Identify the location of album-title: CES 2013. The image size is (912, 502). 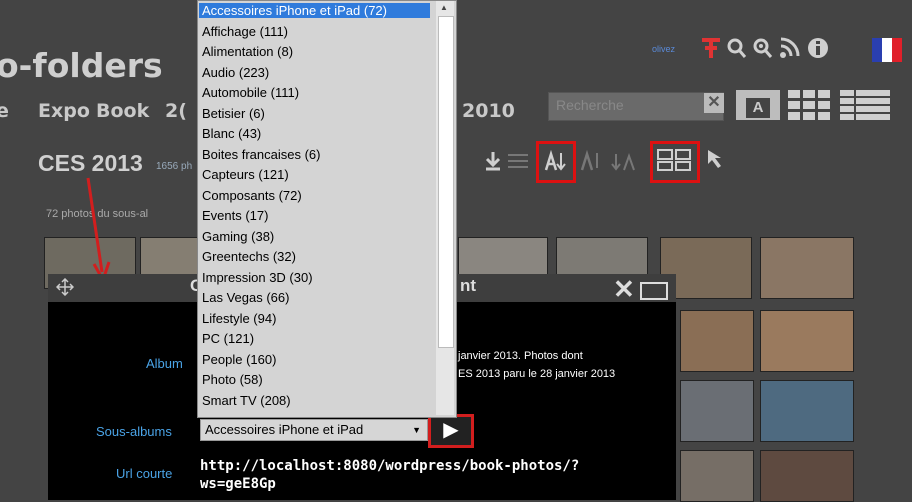
(90, 163).